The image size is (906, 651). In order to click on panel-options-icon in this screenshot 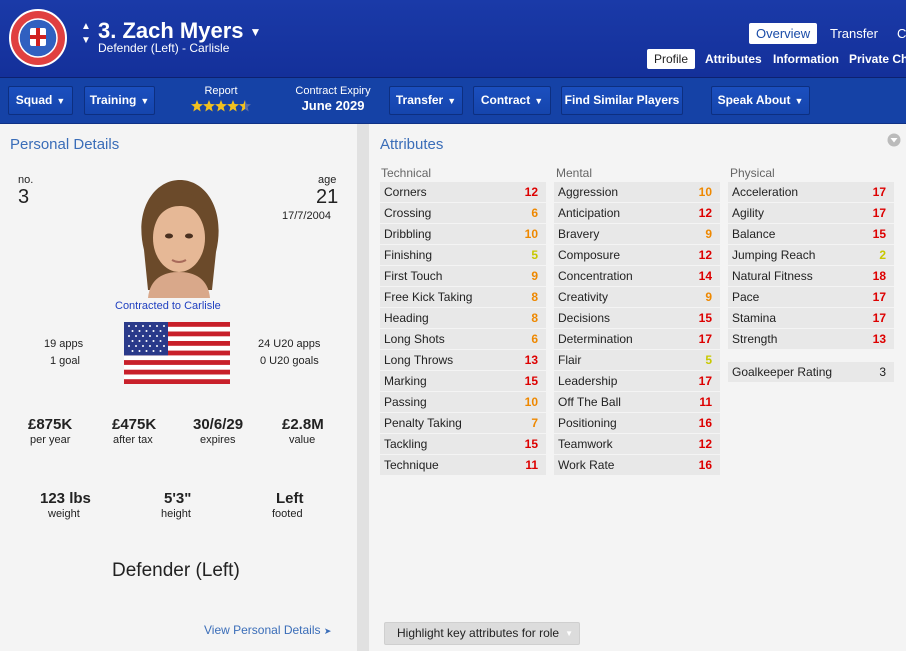, I will do `click(894, 140)`.